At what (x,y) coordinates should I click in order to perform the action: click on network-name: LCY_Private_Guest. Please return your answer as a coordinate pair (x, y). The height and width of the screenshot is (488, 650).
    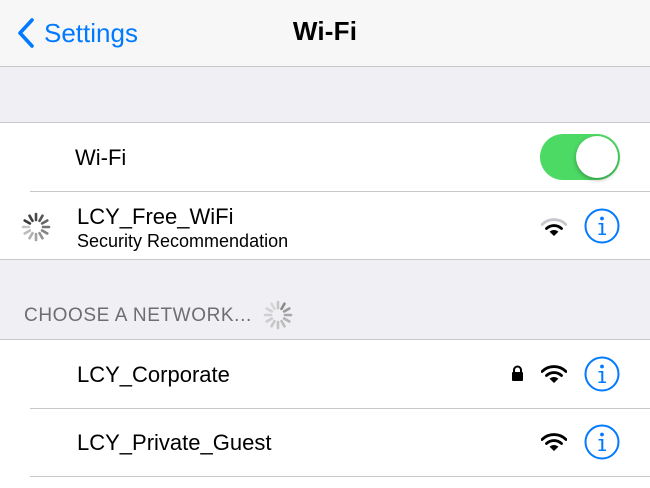
    Looking at the image, I should click on (174, 442).